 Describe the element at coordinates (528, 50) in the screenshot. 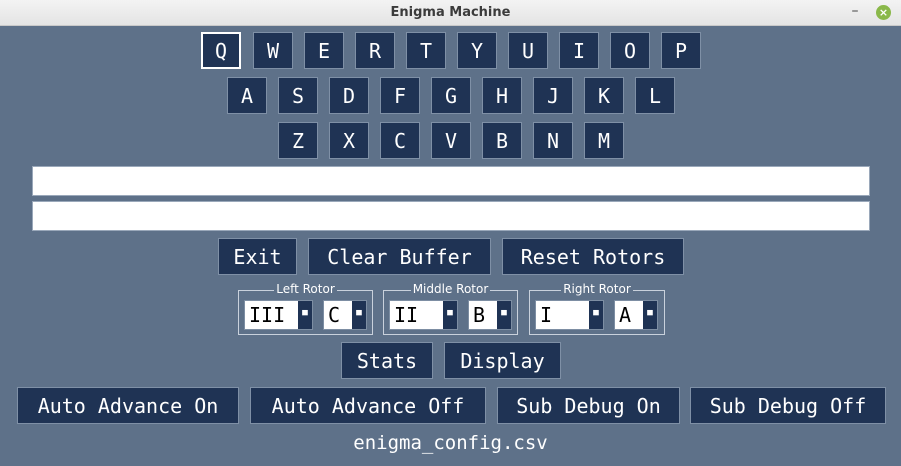

I see `key-u: U` at that location.